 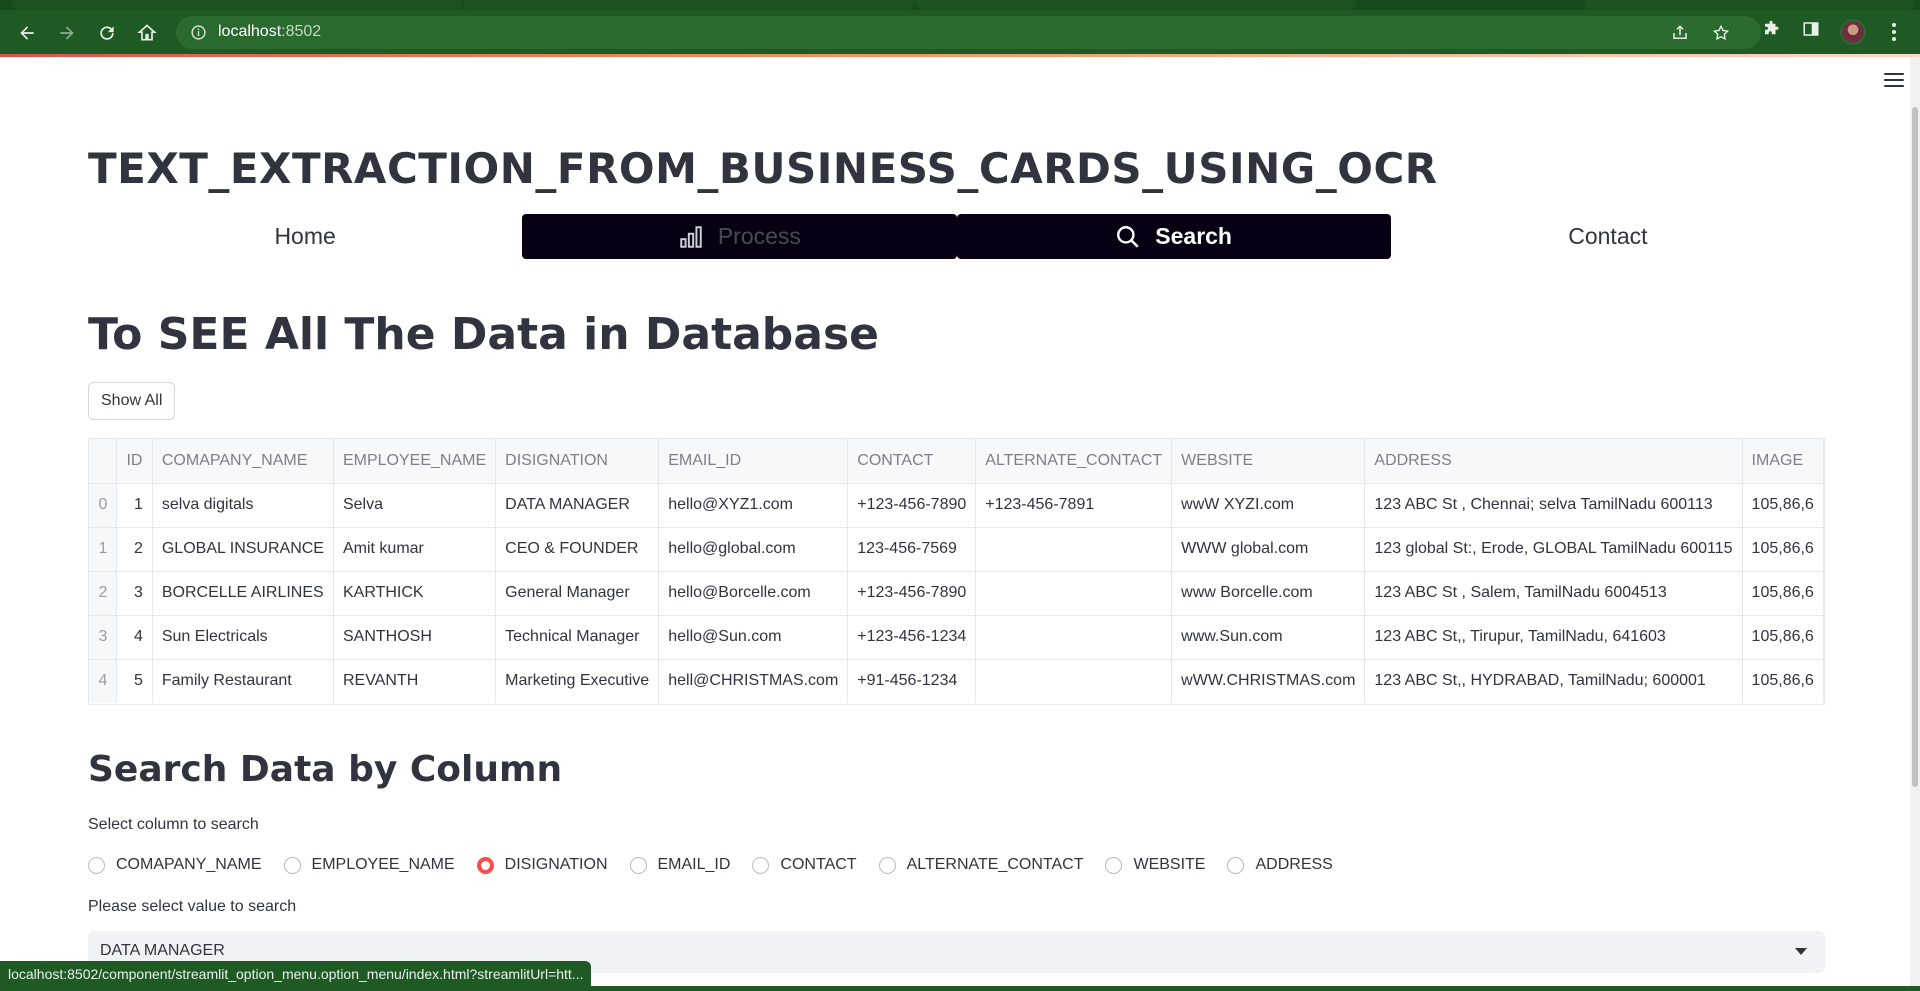 What do you see at coordinates (1268, 549) in the screenshot?
I see `table-cell: WWW global.com` at bounding box center [1268, 549].